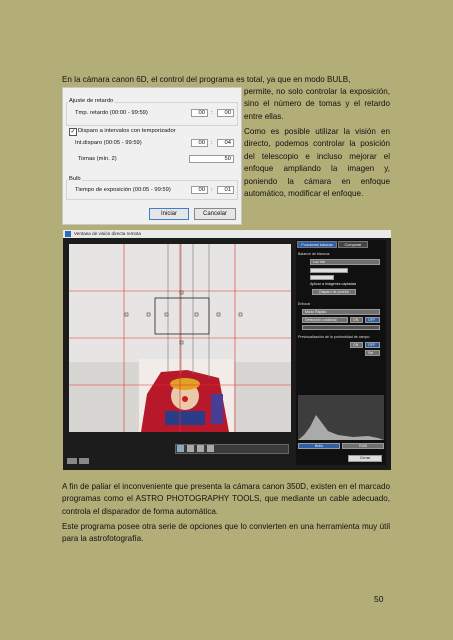  Describe the element at coordinates (325, 320) in the screenshot. I see `af-detection-select: Detección cuidando` at that location.